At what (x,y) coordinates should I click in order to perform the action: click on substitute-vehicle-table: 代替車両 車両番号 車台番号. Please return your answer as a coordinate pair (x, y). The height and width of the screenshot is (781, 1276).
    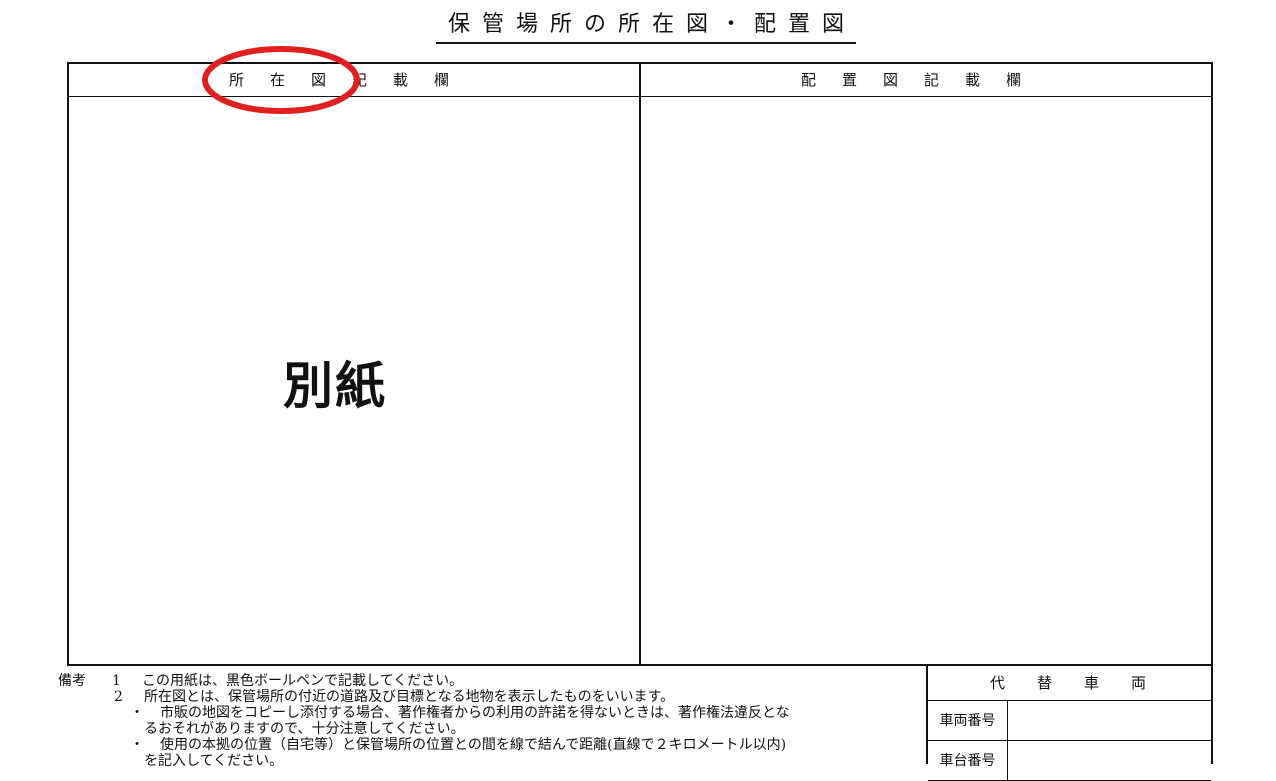
    Looking at the image, I should click on (1069, 723).